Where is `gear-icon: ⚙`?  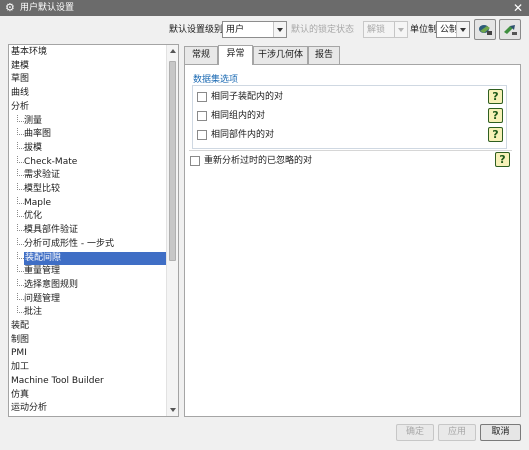
gear-icon: ⚙ is located at coordinates (10, 7).